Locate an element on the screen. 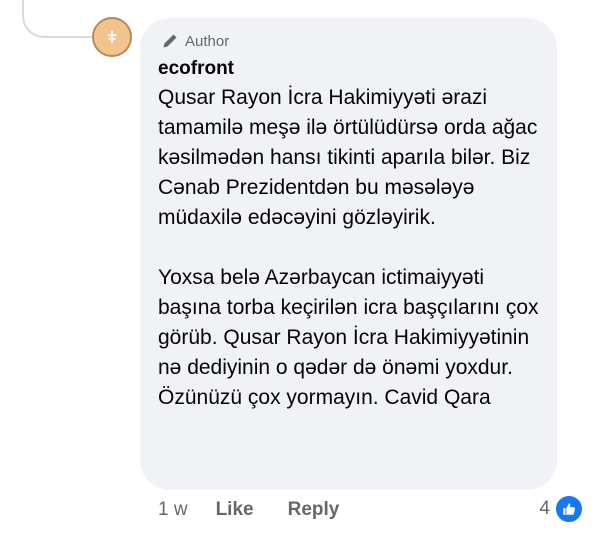 Image resolution: width=600 pixels, height=538 pixels. like-reaction-badge is located at coordinates (569, 509).